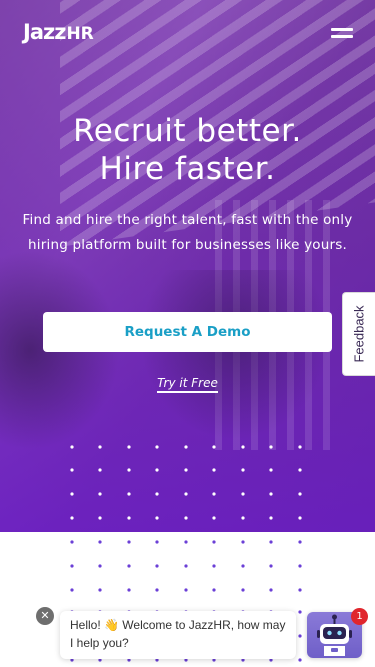 The image size is (375, 667). Describe the element at coordinates (187, 131) in the screenshot. I see `headline-line-1: Recruit better.` at that location.